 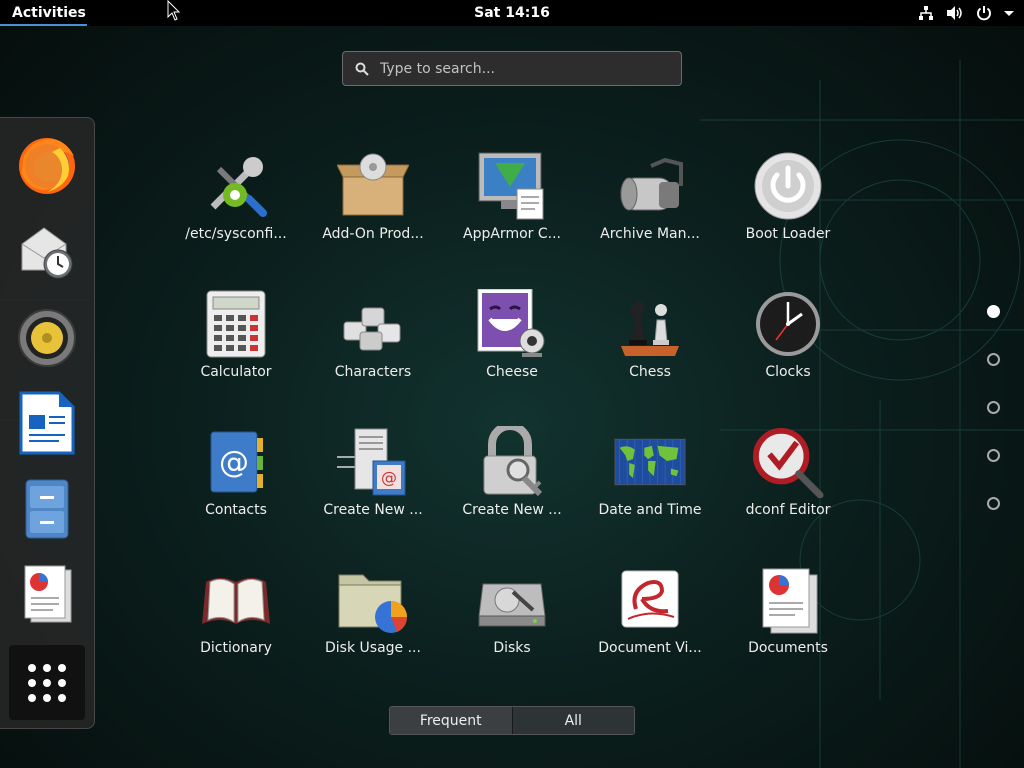 What do you see at coordinates (788, 324) in the screenshot?
I see `clock-icon` at bounding box center [788, 324].